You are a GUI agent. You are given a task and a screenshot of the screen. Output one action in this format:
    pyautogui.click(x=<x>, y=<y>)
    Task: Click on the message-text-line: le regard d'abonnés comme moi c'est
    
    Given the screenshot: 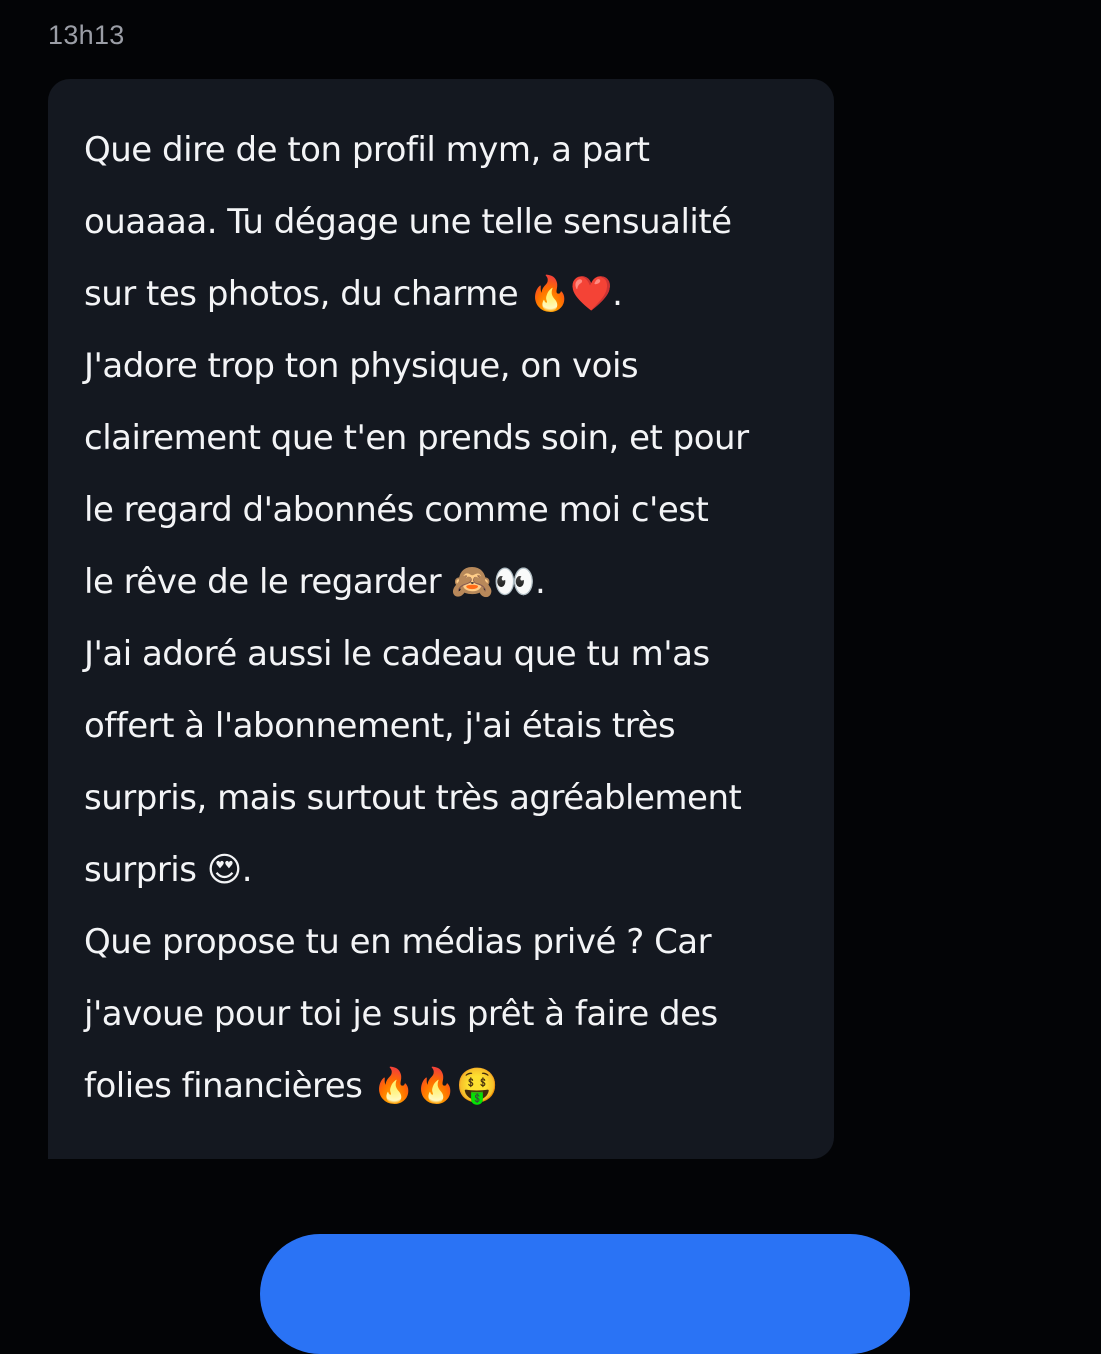 What is the action you would take?
    pyautogui.click(x=396, y=510)
    